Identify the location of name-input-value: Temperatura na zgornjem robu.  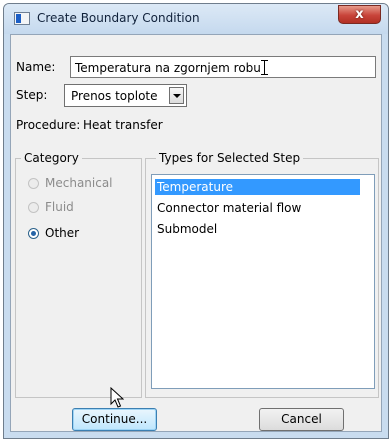
(168, 68).